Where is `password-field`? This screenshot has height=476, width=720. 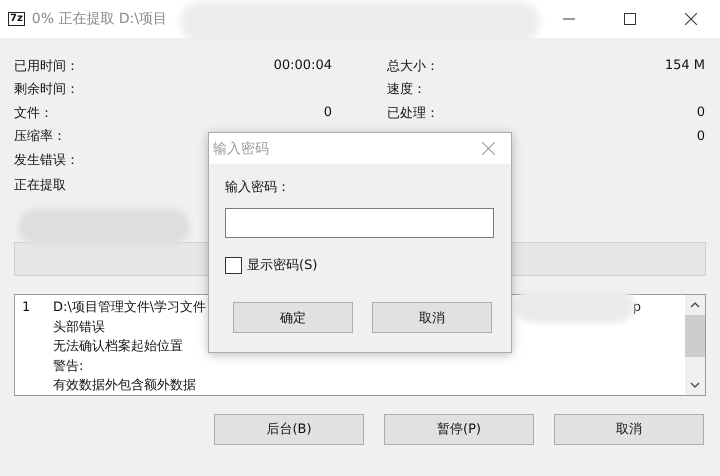
password-field is located at coordinates (359, 223).